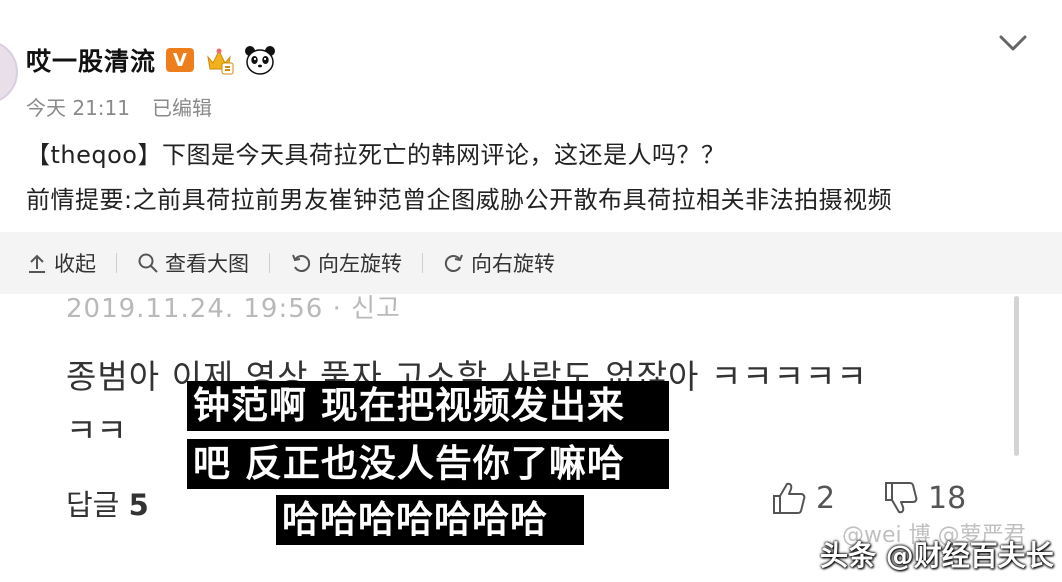  Describe the element at coordinates (428, 464) in the screenshot. I see `subtitle-line-2: 吧 反正也没人告你了嘛哈` at that location.